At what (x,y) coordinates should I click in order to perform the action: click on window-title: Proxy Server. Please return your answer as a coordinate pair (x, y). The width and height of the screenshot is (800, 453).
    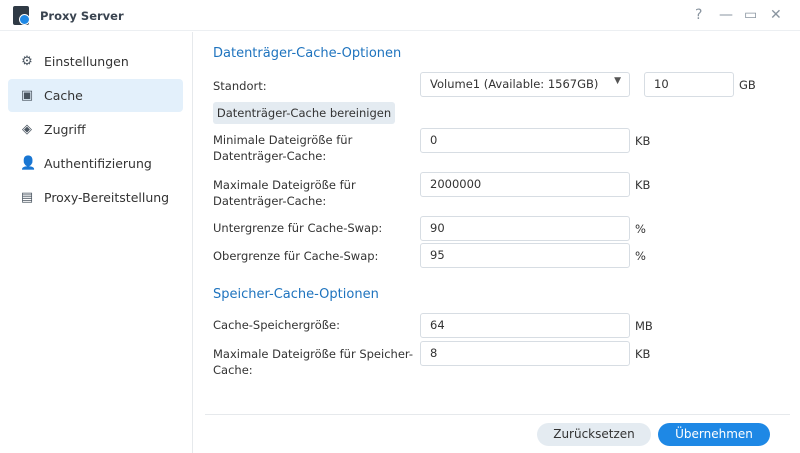
    Looking at the image, I should click on (82, 16).